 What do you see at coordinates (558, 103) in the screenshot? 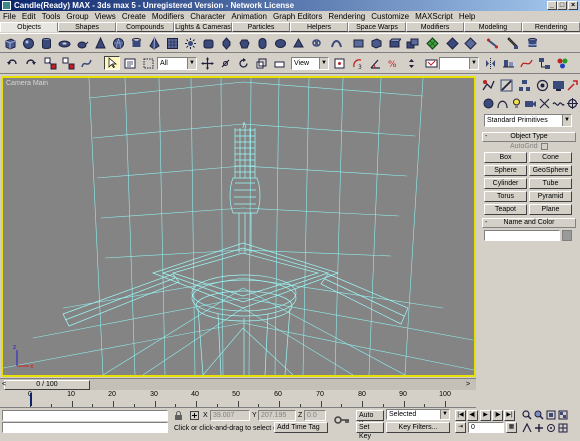
I see `space-warps-category-icon` at bounding box center [558, 103].